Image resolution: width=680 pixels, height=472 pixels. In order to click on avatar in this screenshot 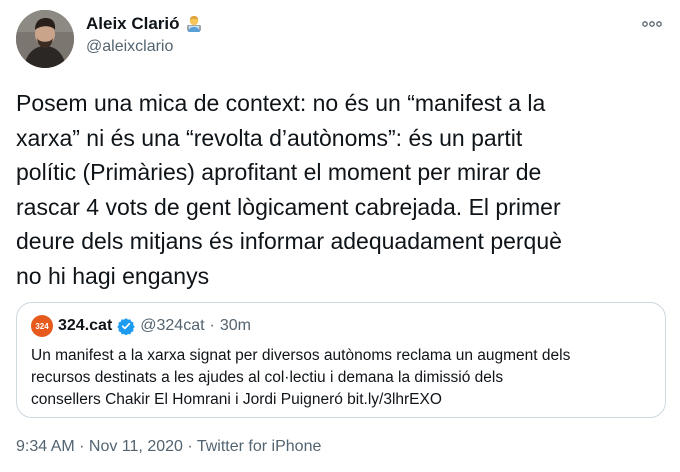, I will do `click(45, 39)`.